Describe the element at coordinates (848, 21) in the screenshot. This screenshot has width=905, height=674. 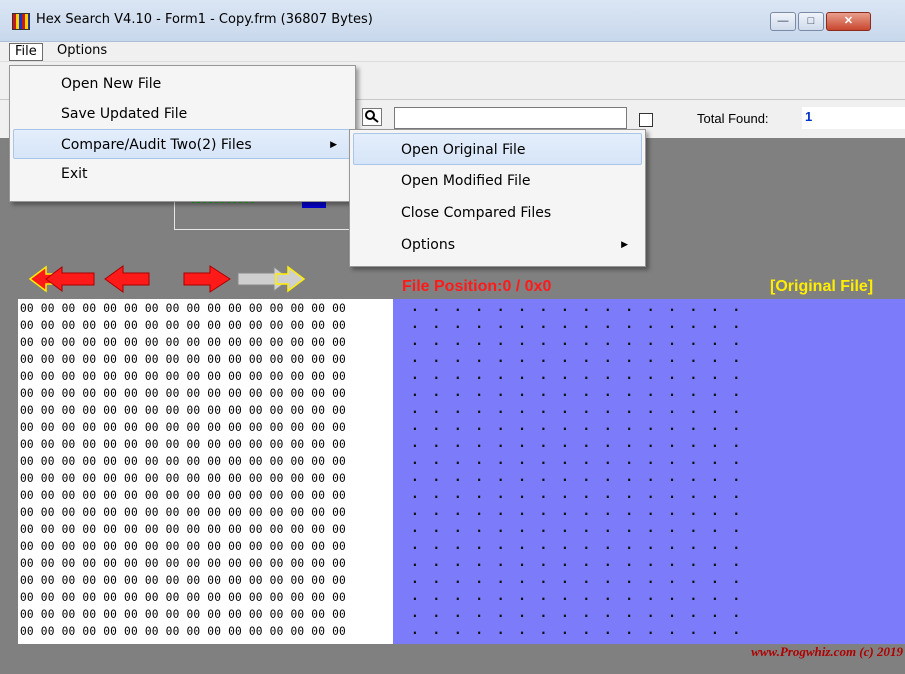
I see `close-button: ✕` at that location.